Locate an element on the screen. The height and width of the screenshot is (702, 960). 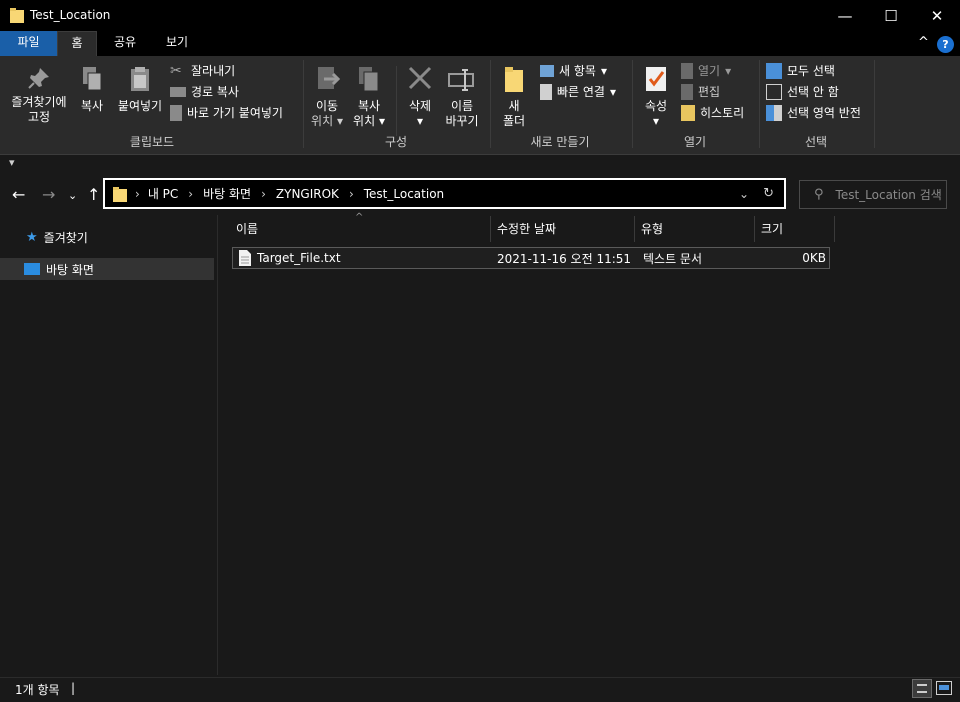
copy-path-button: 경로 복사 is located at coordinates (226, 91).